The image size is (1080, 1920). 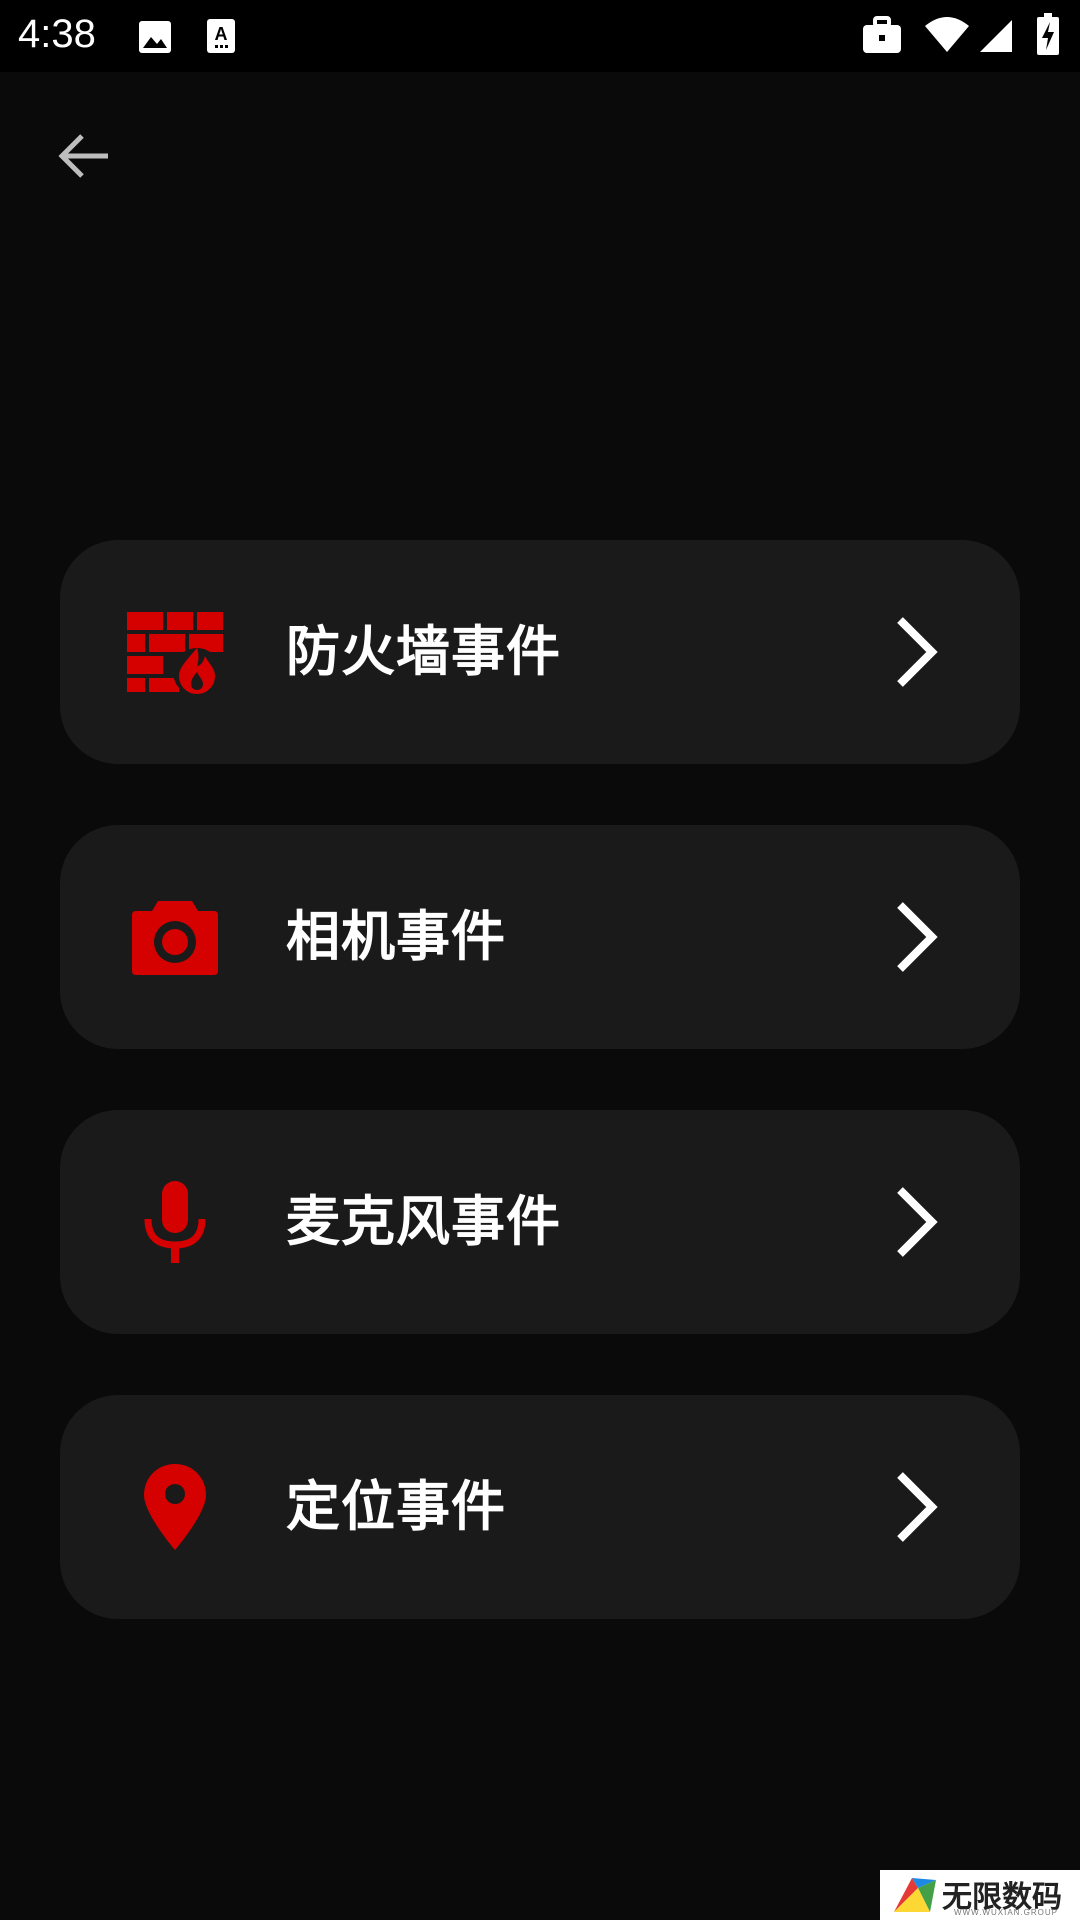 I want to click on status-bar: 4:38 A, so click(x=540, y=36).